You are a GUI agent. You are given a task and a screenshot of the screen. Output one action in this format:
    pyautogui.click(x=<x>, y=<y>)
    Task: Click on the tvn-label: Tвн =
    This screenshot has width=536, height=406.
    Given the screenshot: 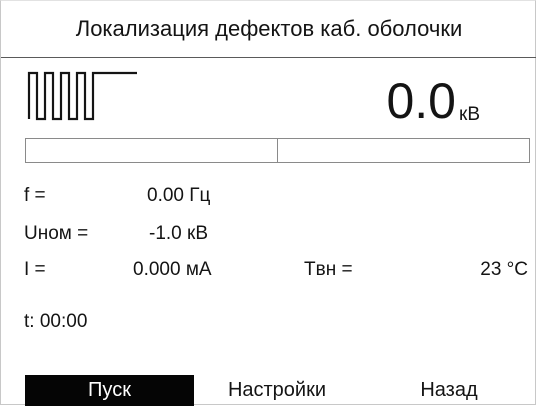 What is the action you would take?
    pyautogui.click(x=328, y=269)
    